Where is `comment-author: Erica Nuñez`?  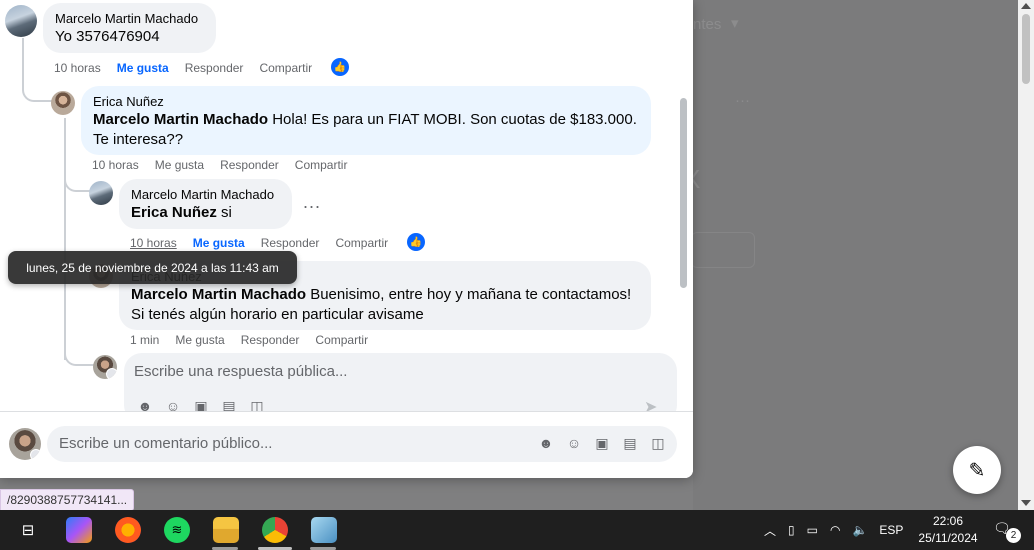
comment-author: Erica Nuñez is located at coordinates (366, 102).